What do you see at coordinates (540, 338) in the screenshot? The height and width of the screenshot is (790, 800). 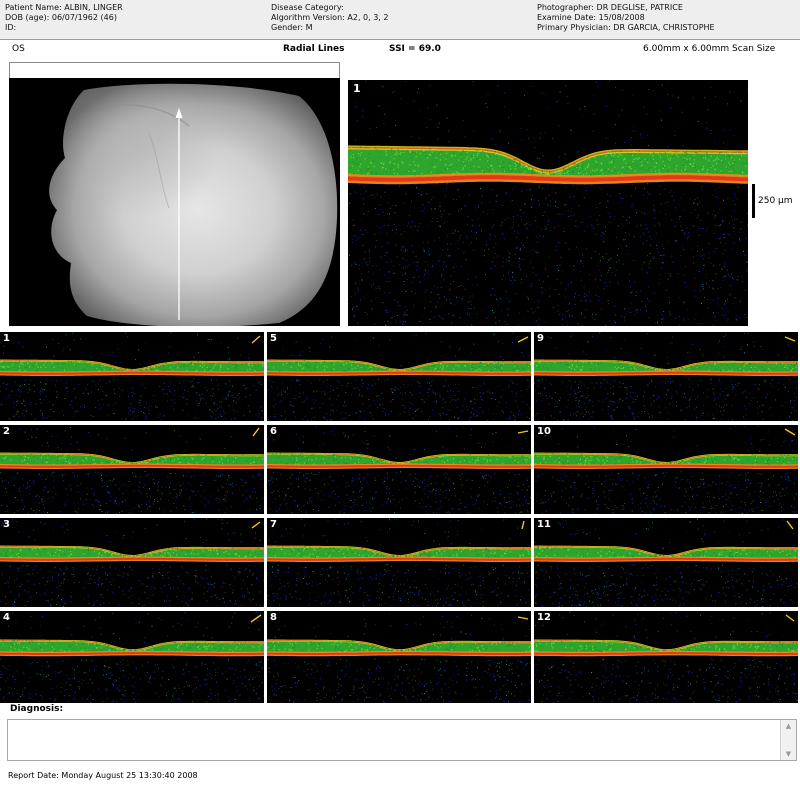 I see `scan-number: 9` at bounding box center [540, 338].